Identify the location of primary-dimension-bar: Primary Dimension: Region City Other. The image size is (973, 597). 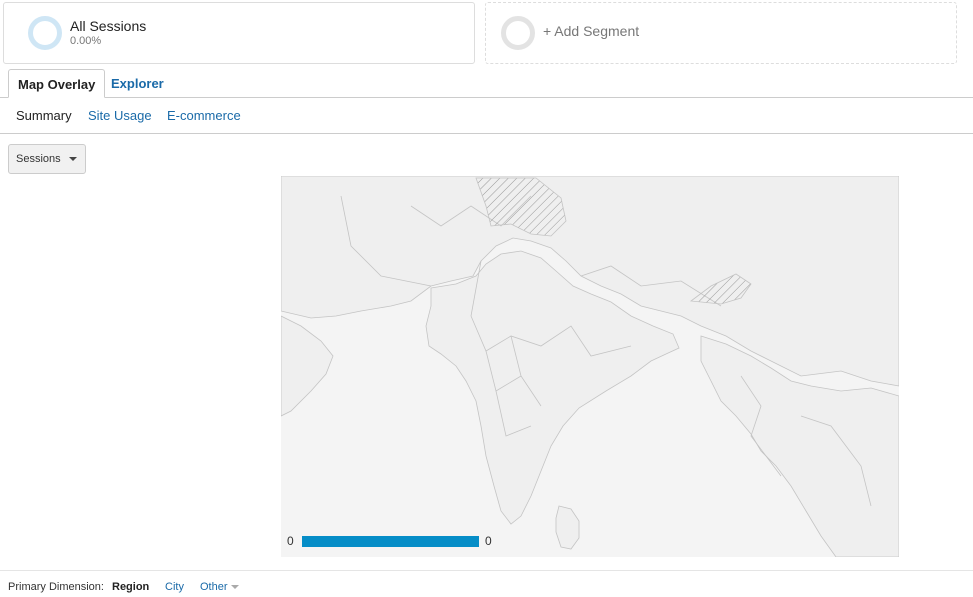
(486, 583).